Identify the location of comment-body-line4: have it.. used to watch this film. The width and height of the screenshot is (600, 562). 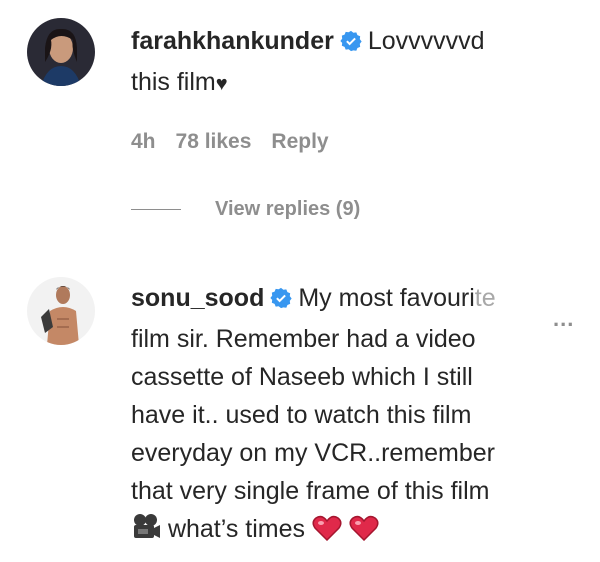
(301, 415).